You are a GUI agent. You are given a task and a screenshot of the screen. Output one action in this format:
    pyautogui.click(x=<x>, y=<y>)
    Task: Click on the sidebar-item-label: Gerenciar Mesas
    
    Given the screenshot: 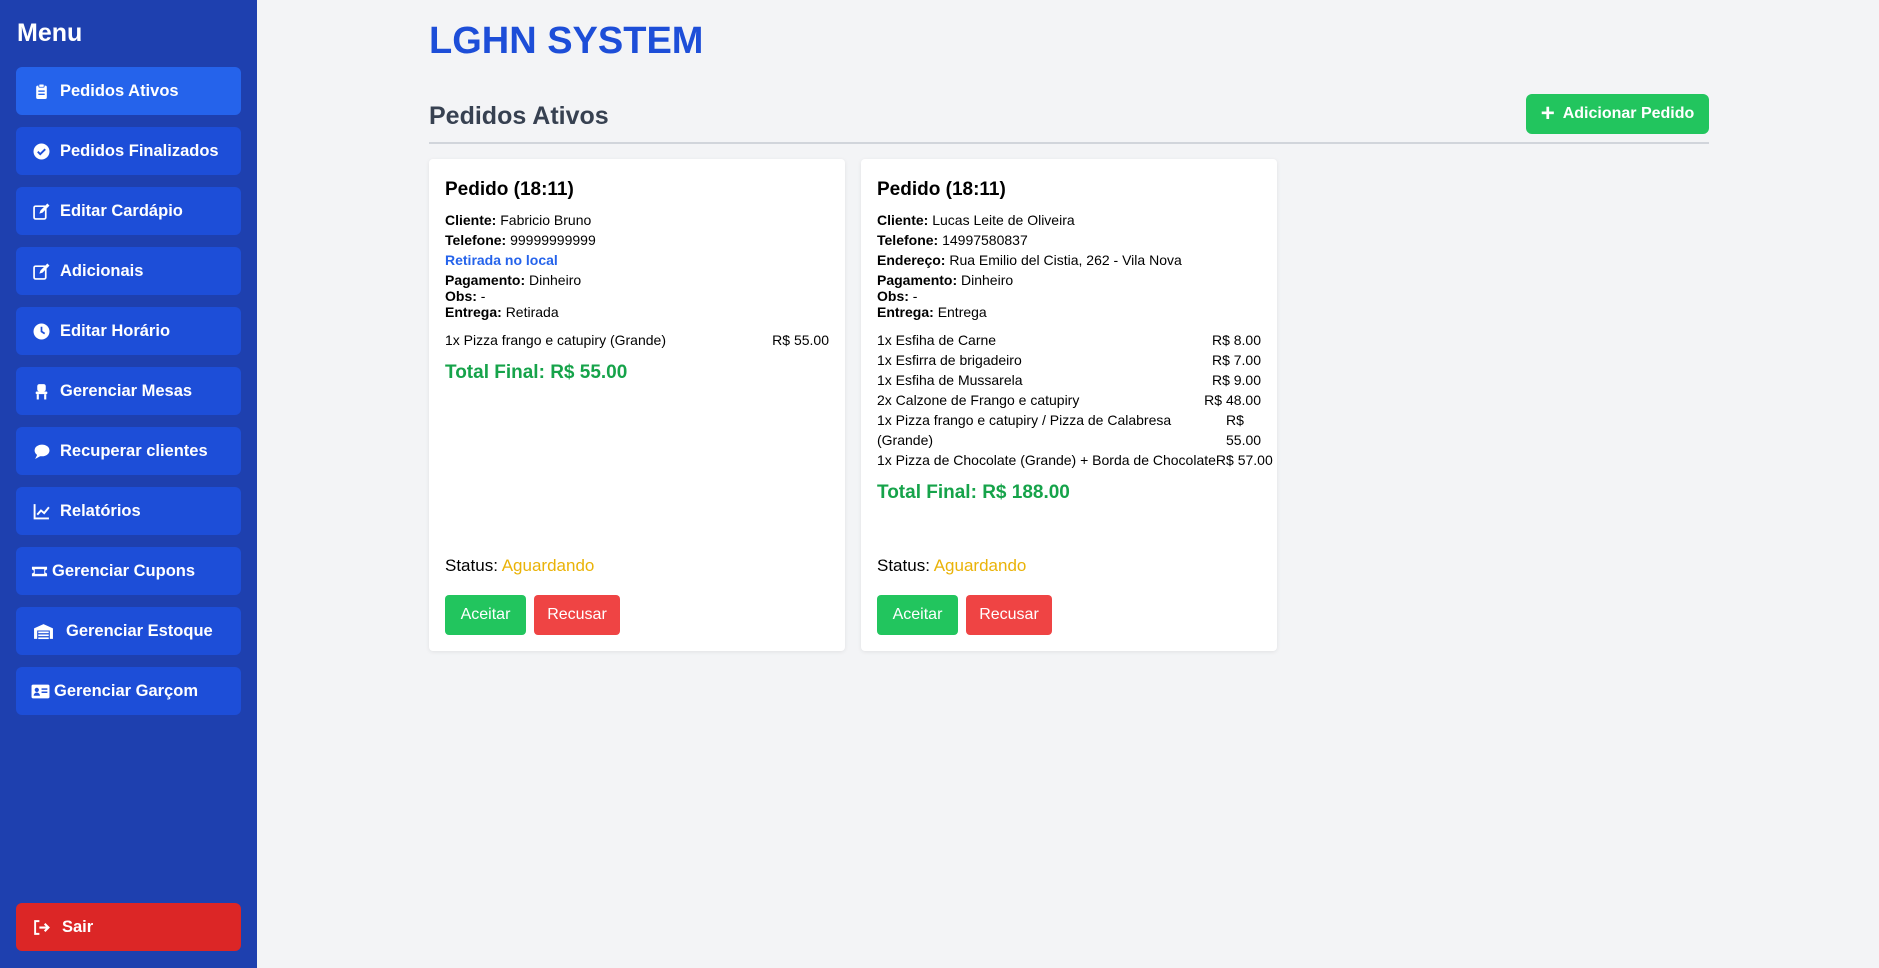 What is the action you would take?
    pyautogui.click(x=126, y=390)
    